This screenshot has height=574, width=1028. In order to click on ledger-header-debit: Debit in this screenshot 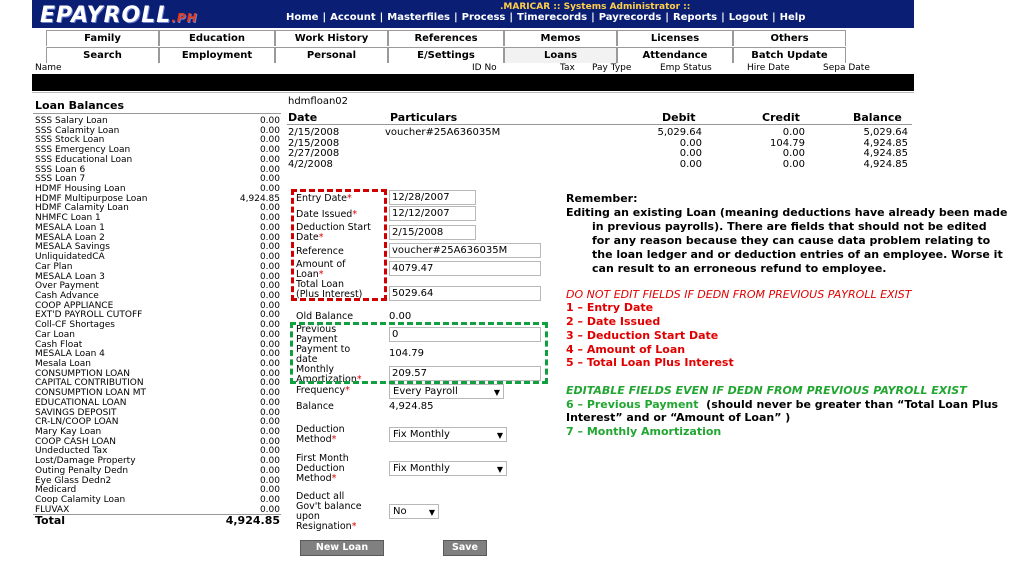, I will do `click(679, 117)`.